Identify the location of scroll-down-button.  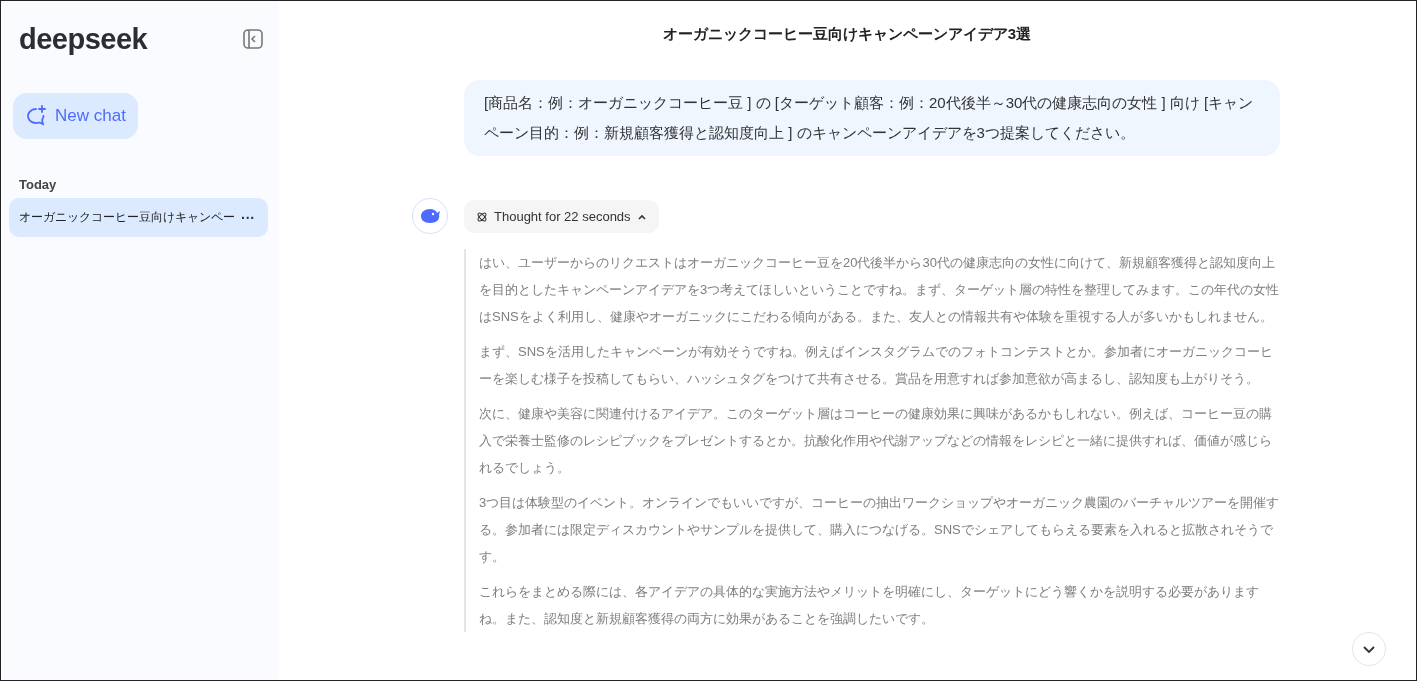
(1369, 649).